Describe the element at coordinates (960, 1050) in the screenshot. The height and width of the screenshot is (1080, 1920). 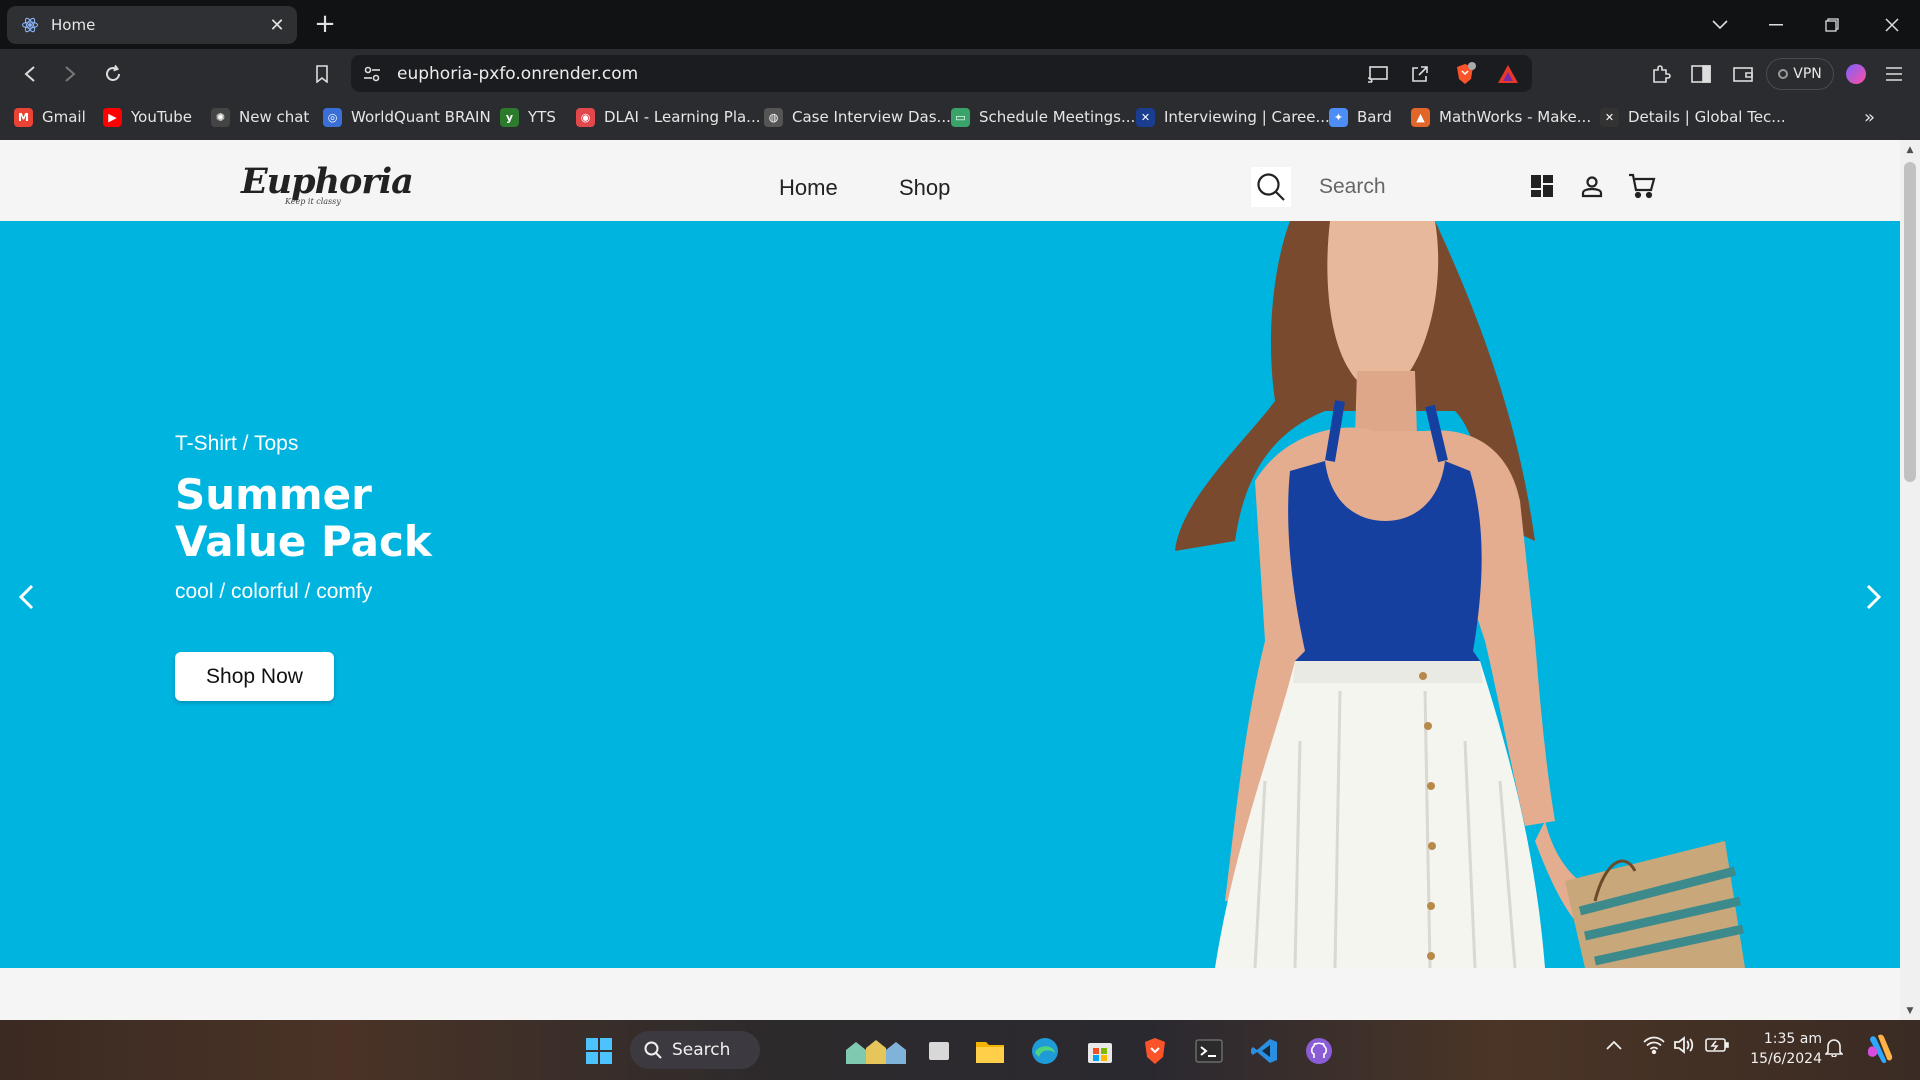
I see `windows-taskbar: Search 1:35 am 15/6/2024` at that location.